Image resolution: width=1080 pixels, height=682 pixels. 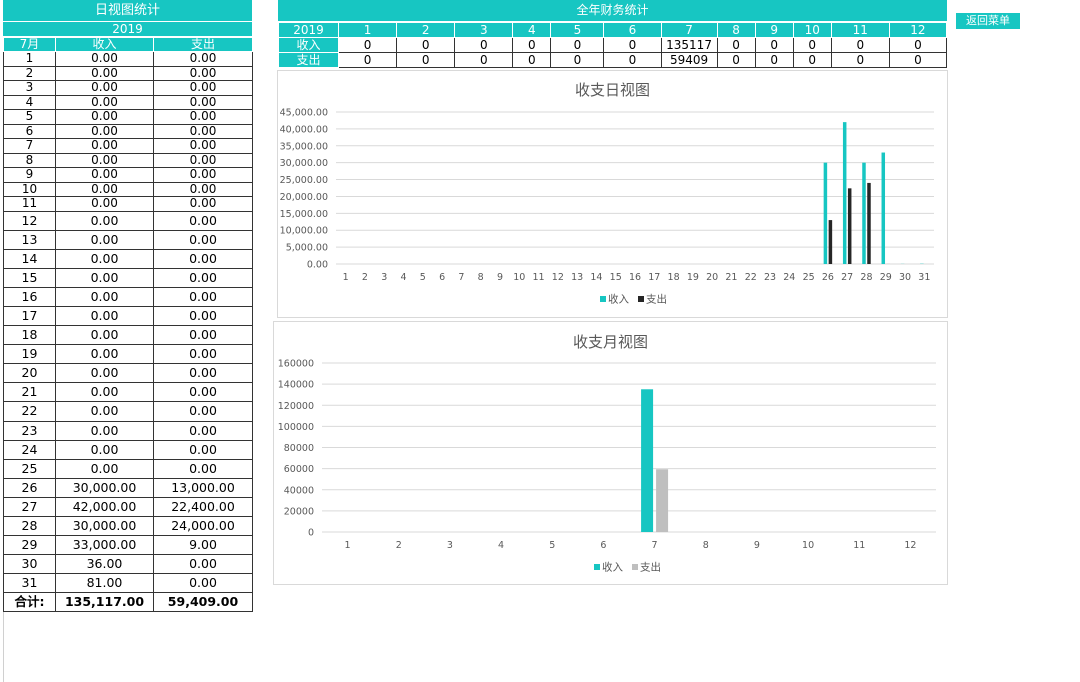 I want to click on income-cell: 30,000.00, so click(x=104, y=487).